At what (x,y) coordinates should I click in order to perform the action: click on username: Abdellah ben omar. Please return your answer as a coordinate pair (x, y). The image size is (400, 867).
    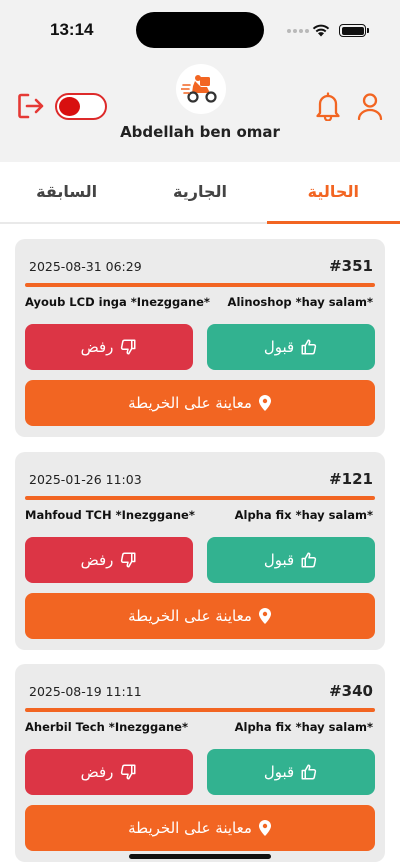
    Looking at the image, I should click on (200, 132).